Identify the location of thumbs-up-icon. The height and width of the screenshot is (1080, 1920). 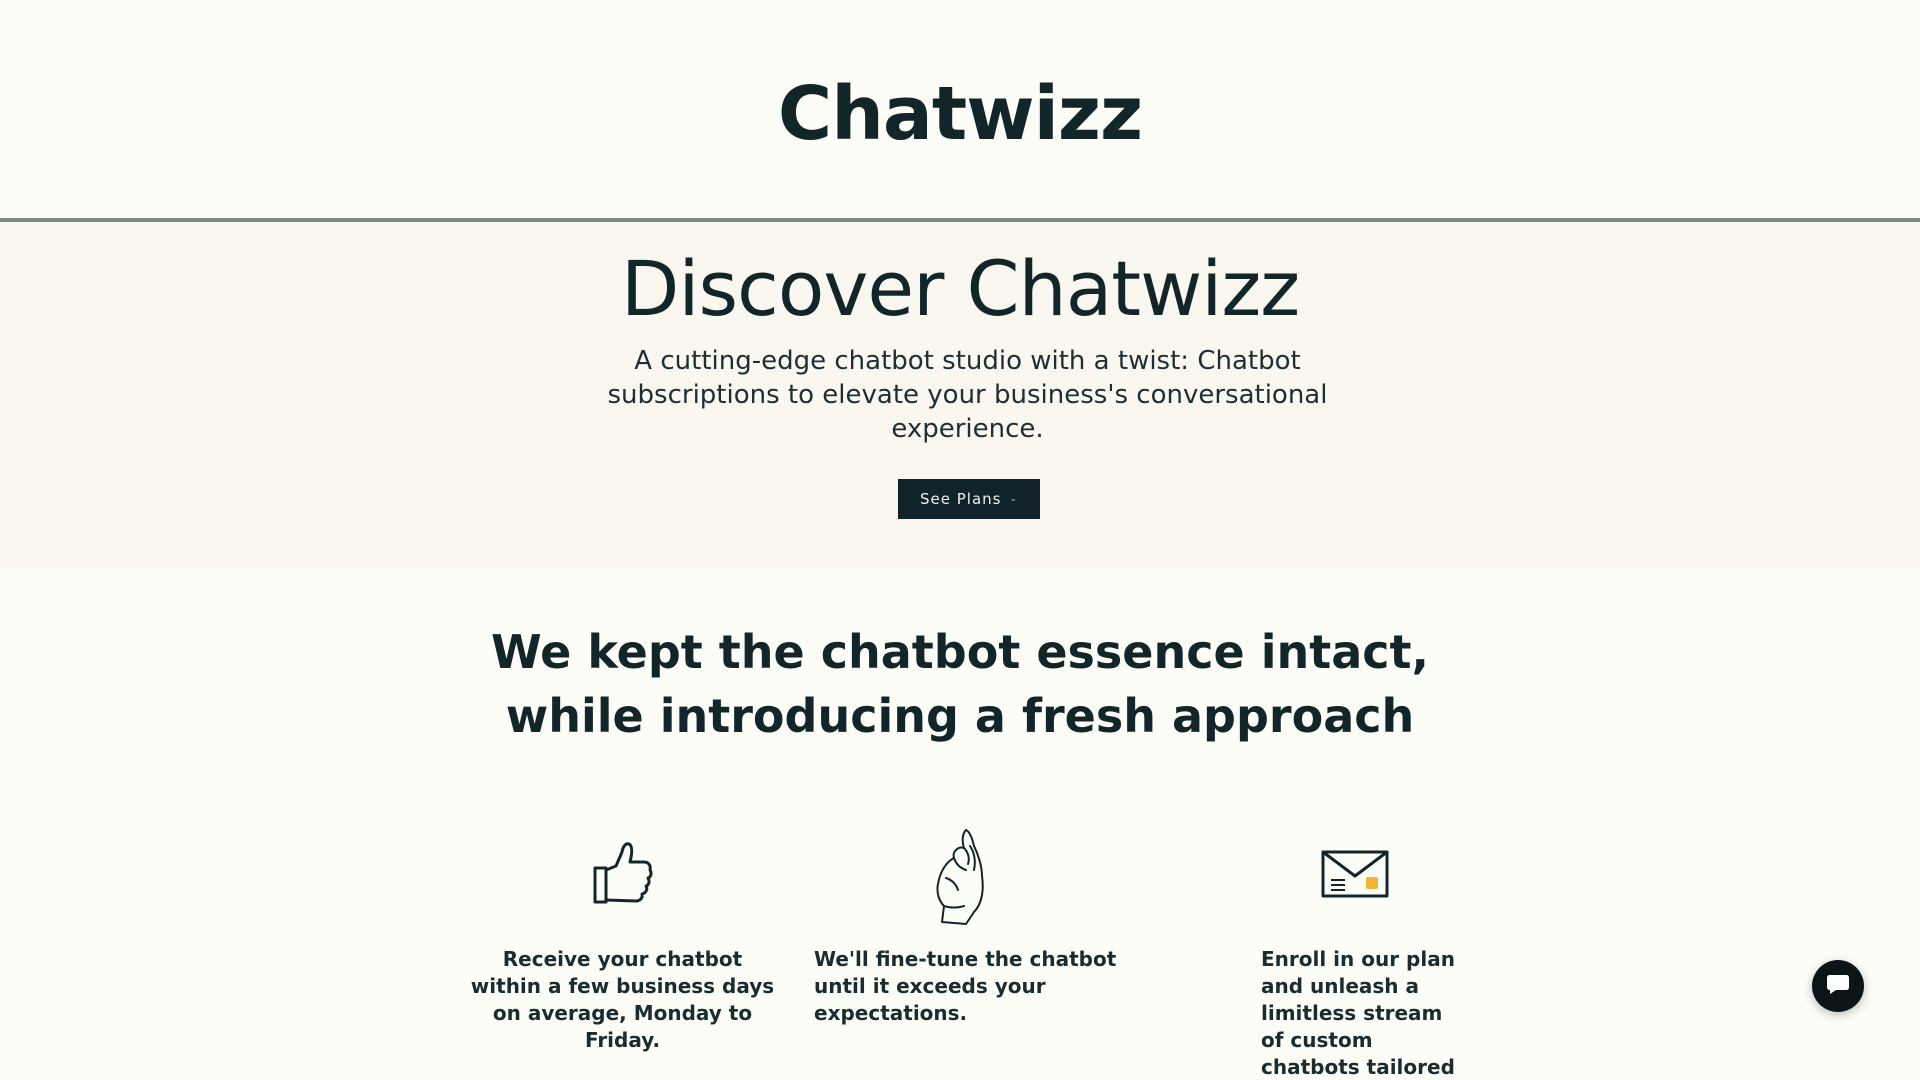
(623, 873).